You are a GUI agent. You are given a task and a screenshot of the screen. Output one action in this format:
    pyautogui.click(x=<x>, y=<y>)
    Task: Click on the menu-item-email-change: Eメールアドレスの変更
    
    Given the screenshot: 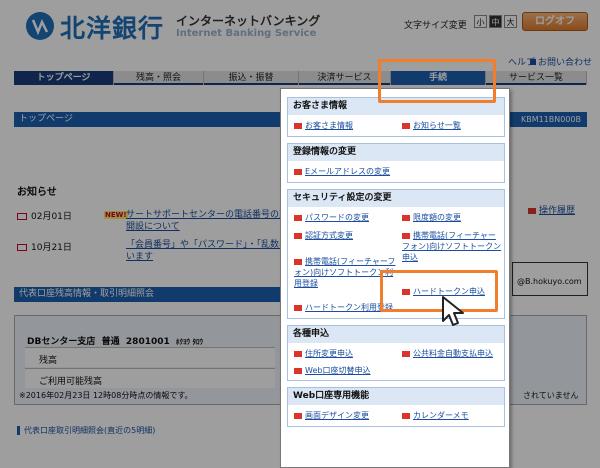 What is the action you would take?
    pyautogui.click(x=342, y=171)
    